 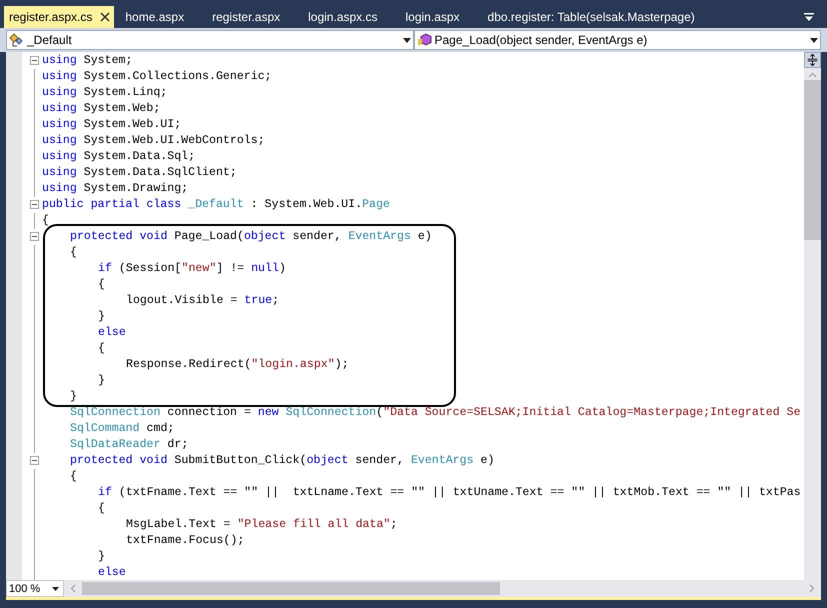 I want to click on member-dropdown: Page_Load(object sender, EventArgs e), so click(x=617, y=40).